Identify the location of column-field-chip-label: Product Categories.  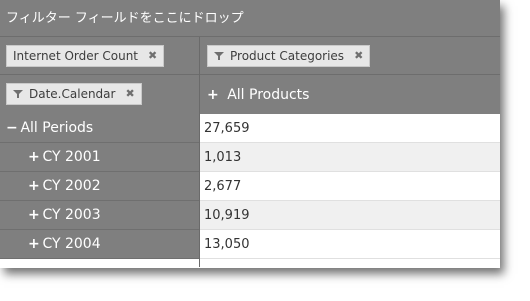
(287, 56).